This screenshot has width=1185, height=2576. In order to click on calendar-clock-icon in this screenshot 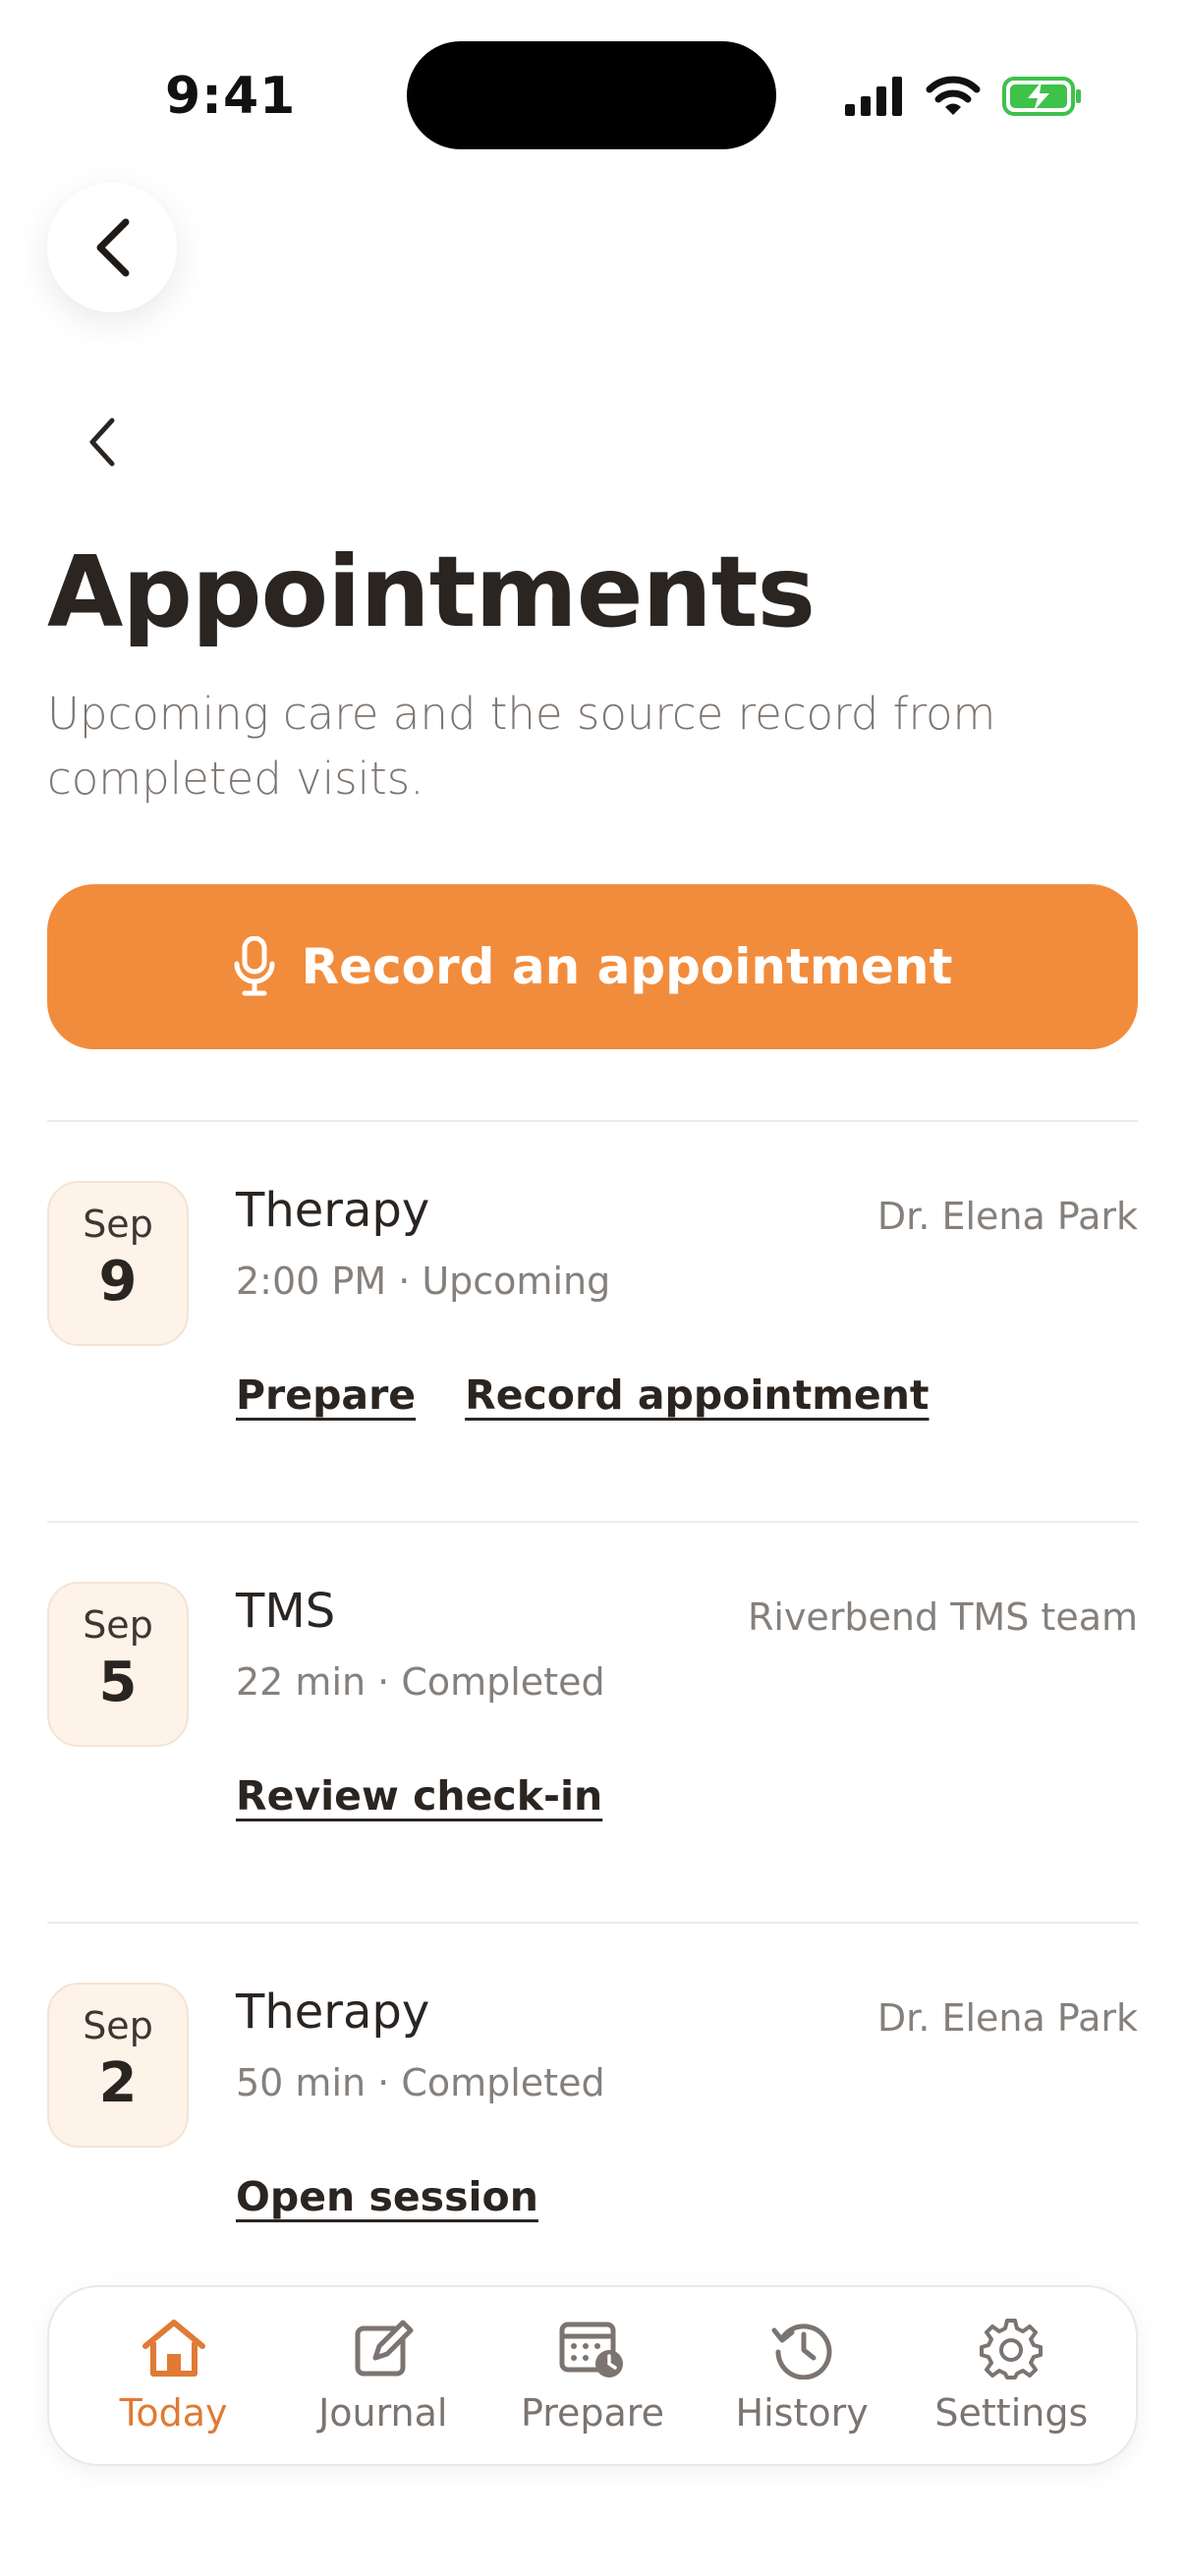, I will do `click(591, 2350)`.